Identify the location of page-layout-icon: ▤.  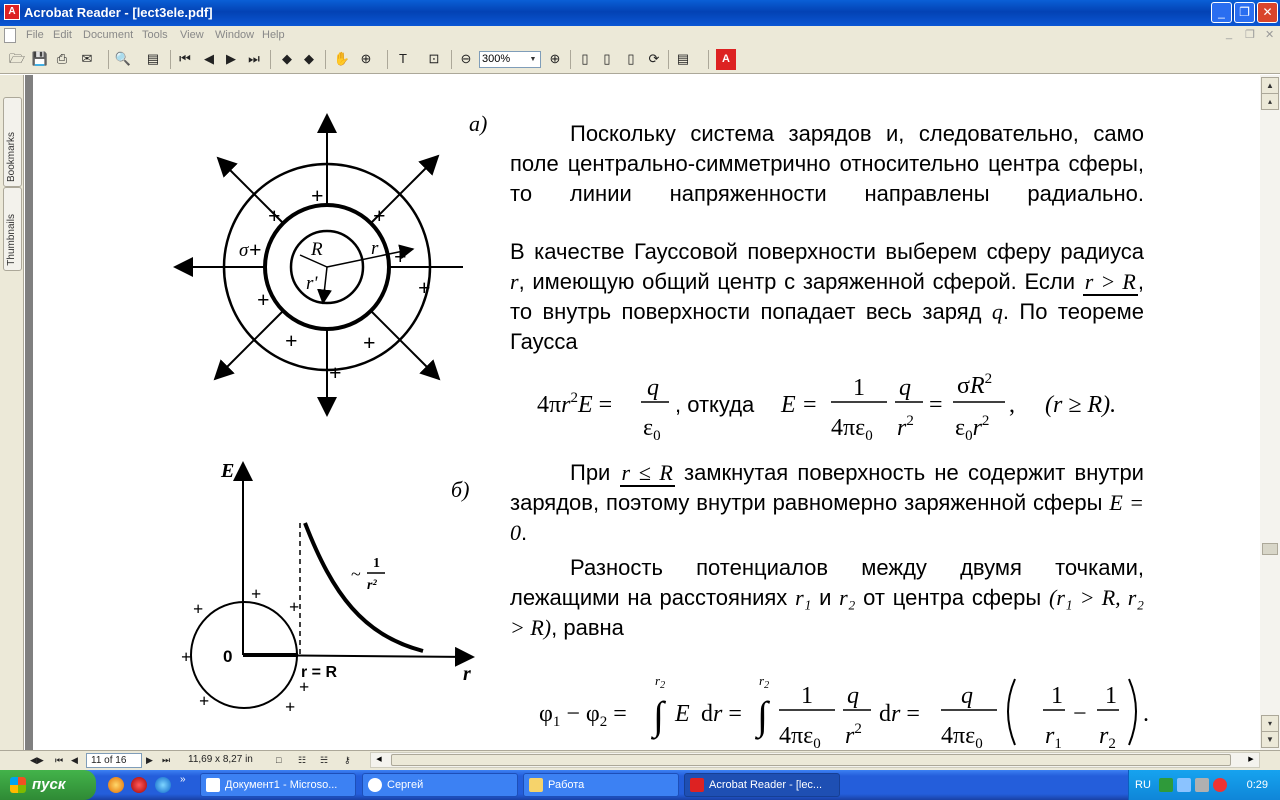
(683, 59).